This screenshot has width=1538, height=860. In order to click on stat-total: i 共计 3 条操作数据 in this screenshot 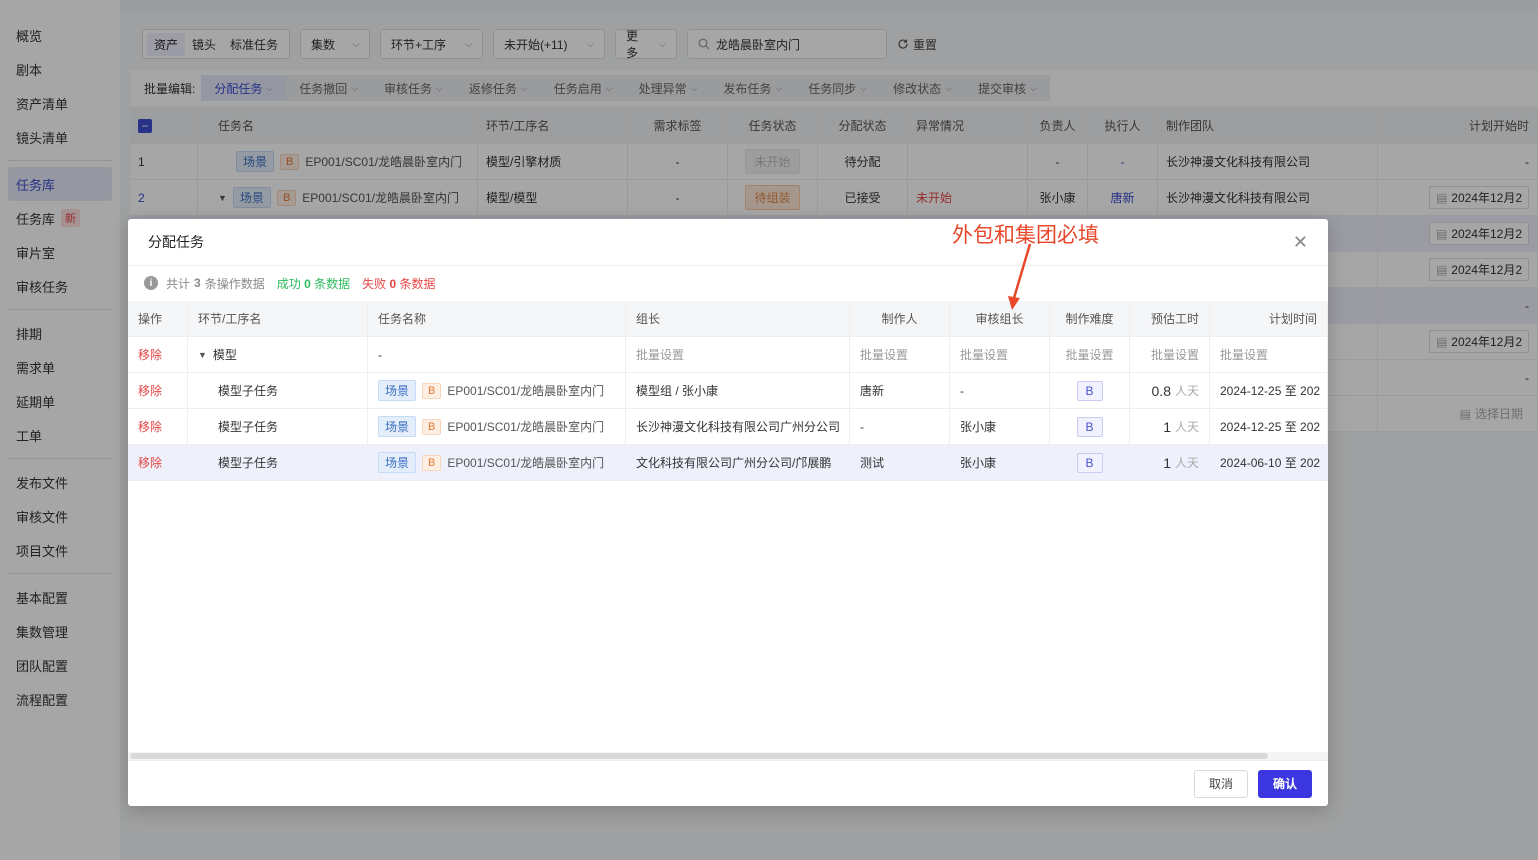, I will do `click(204, 283)`.